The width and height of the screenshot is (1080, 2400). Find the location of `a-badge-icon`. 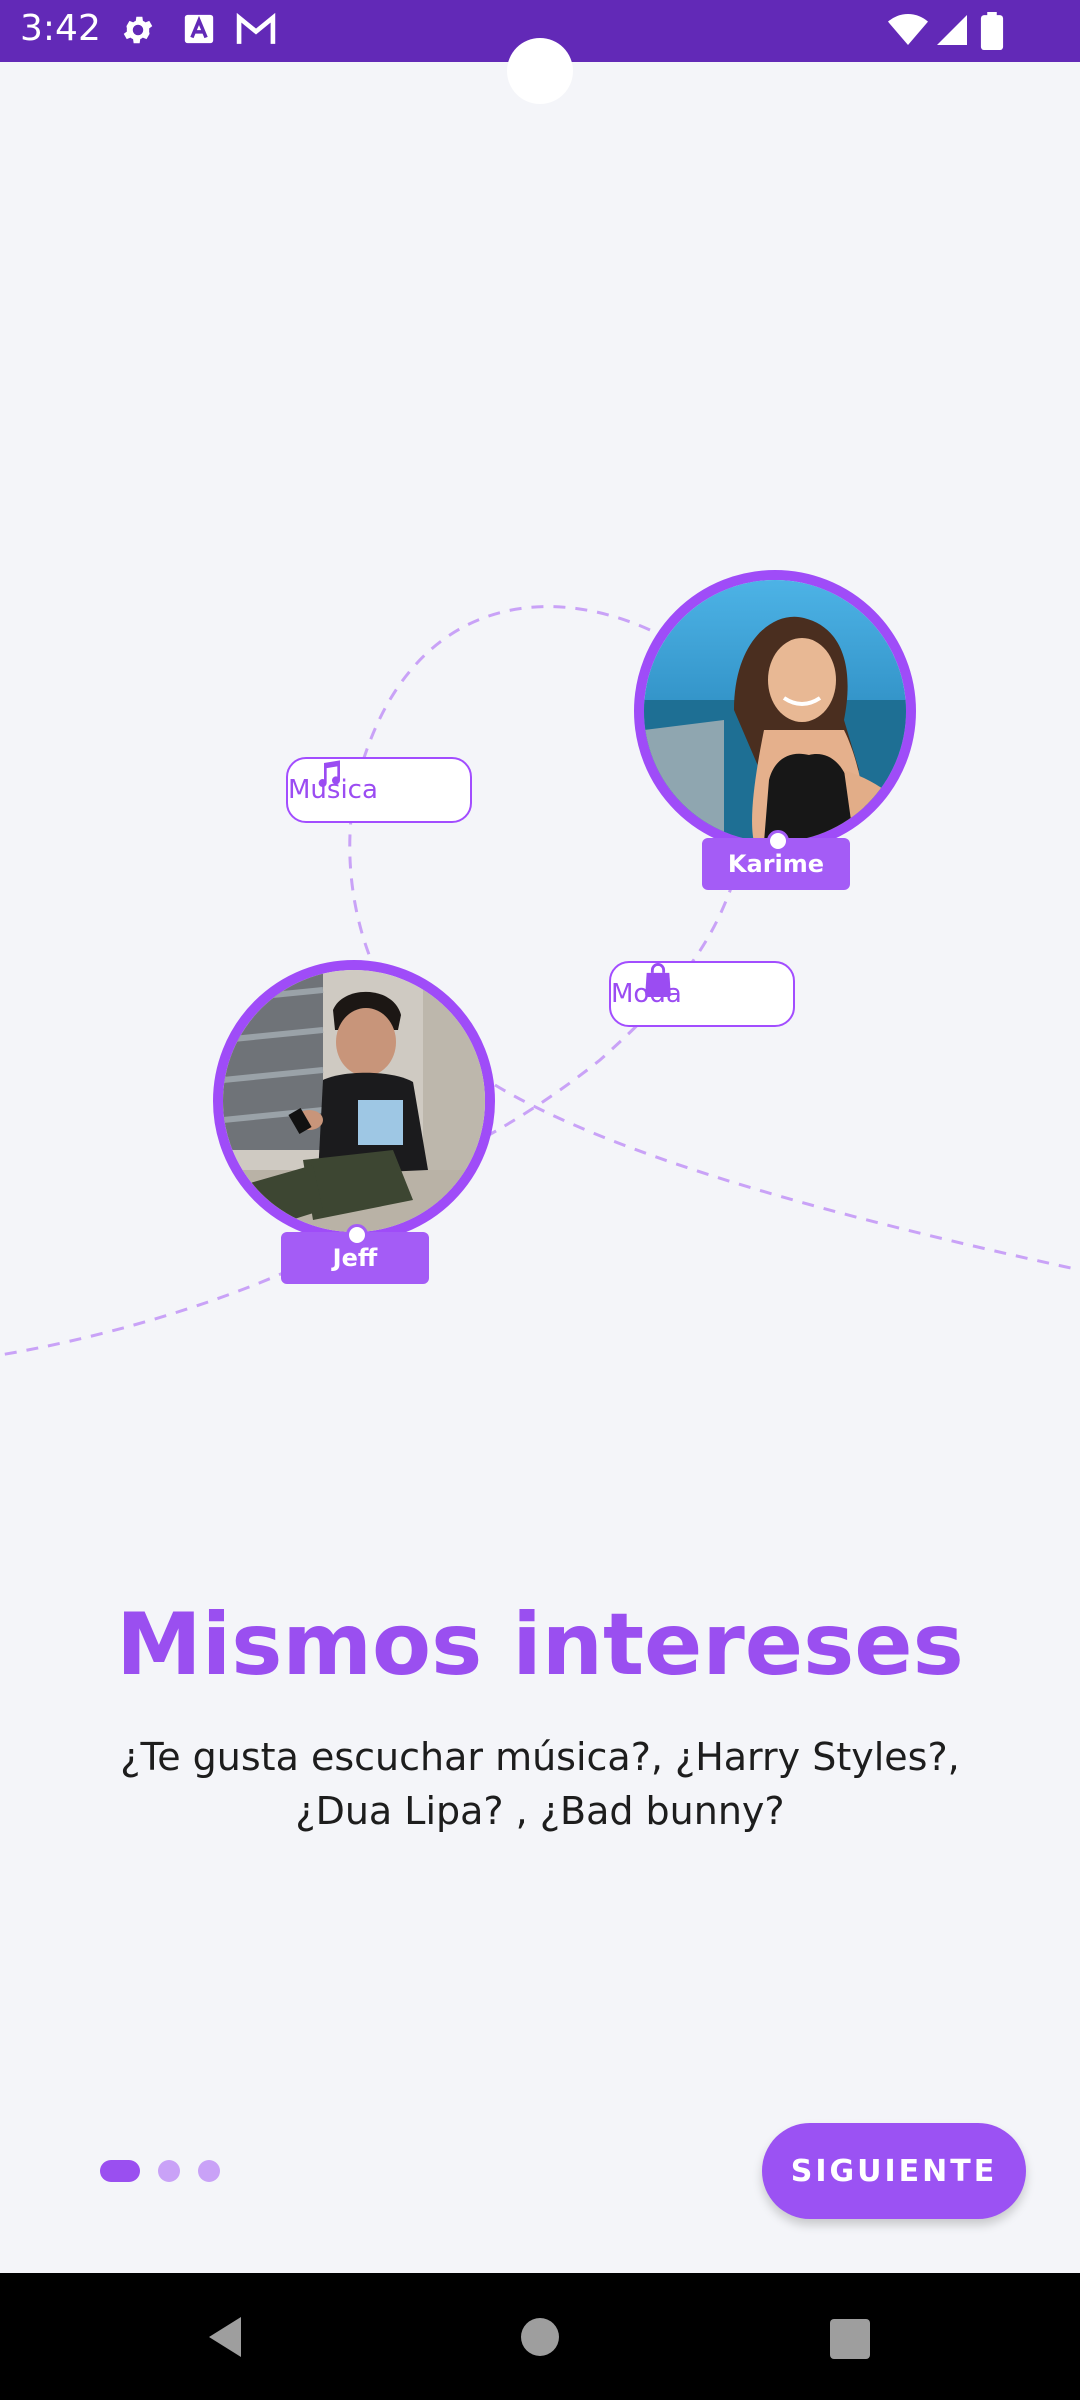

a-badge-icon is located at coordinates (199, 29).